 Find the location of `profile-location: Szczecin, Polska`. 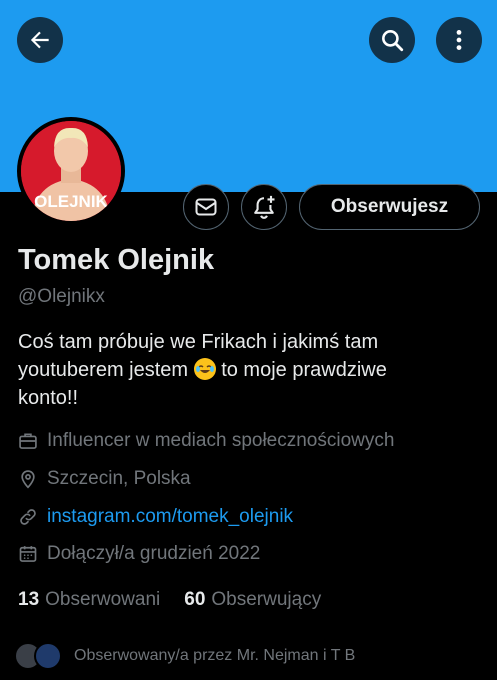

profile-location: Szczecin, Polska is located at coordinates (104, 479).